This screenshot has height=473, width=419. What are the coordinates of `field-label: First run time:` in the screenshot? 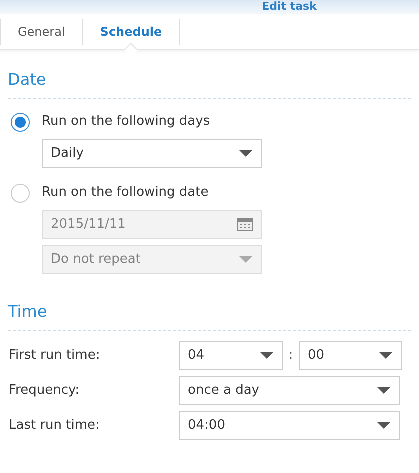 It's located at (55, 355).